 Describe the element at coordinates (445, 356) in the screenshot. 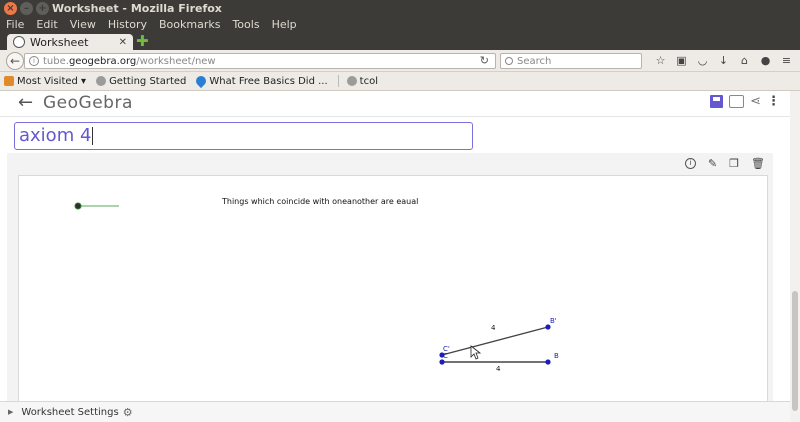

I see `label-c: C` at that location.